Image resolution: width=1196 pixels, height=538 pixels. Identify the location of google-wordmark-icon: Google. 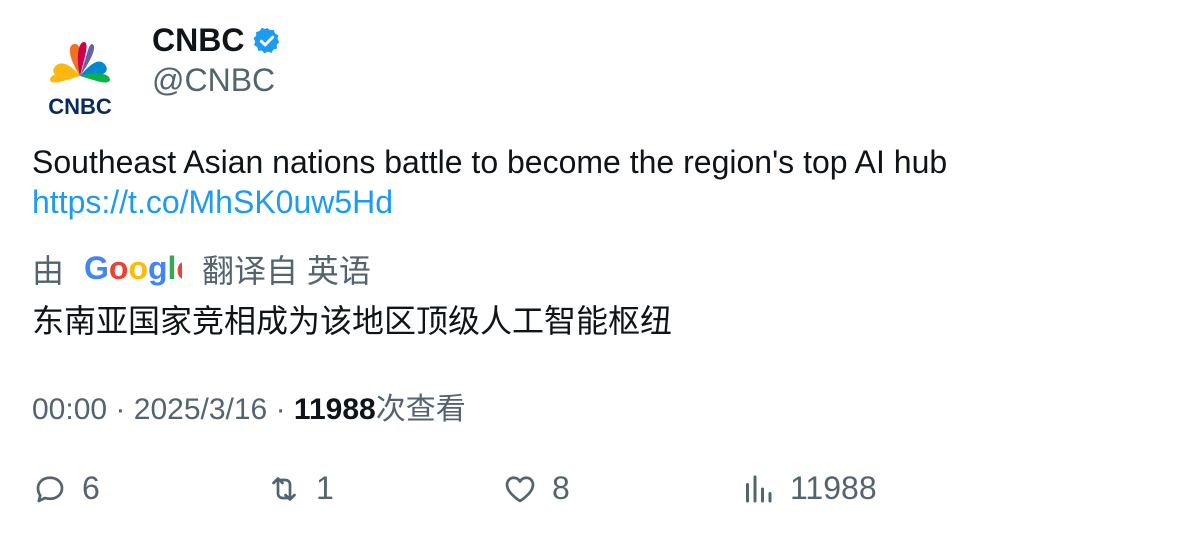
(133, 268).